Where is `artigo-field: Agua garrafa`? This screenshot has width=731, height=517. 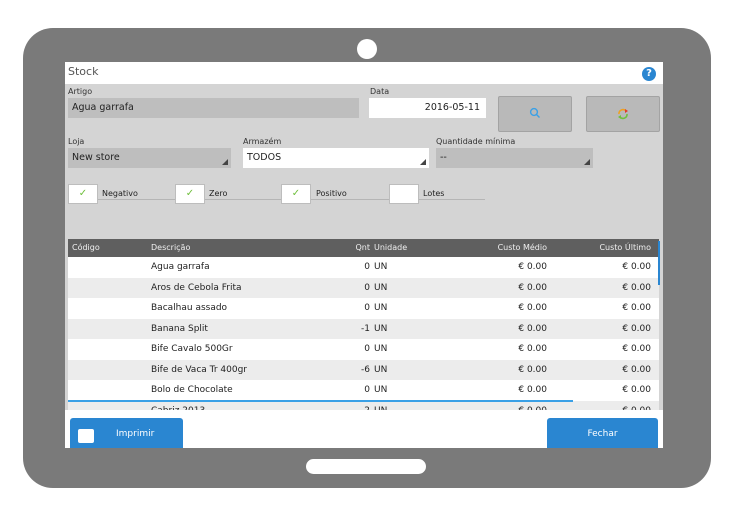
artigo-field: Agua garrafa is located at coordinates (213, 108).